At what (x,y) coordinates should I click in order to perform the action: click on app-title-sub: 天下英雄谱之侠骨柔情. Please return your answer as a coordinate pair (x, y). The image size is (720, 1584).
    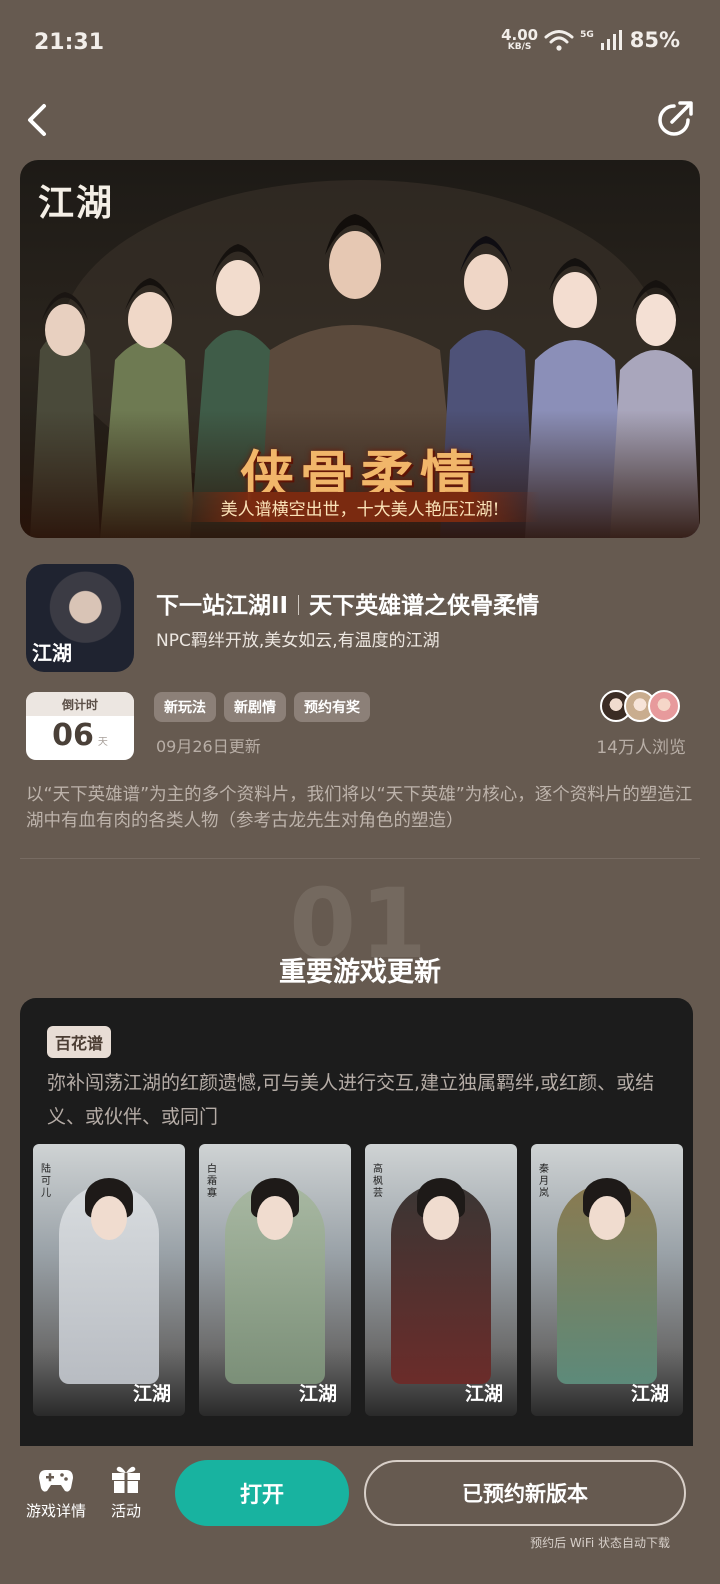
    Looking at the image, I should click on (424, 606).